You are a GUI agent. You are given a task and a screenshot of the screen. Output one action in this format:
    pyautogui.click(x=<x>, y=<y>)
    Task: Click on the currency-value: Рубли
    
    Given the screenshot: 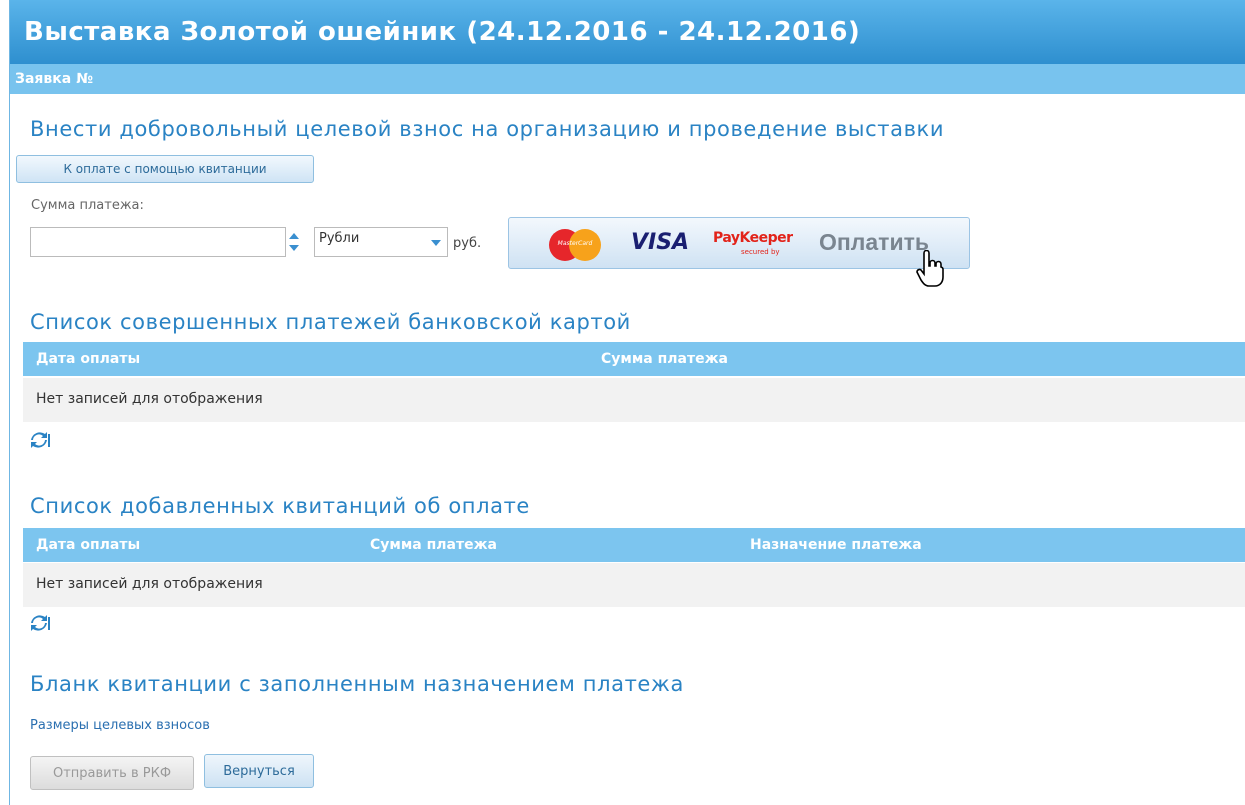 What is the action you would take?
    pyautogui.click(x=339, y=238)
    